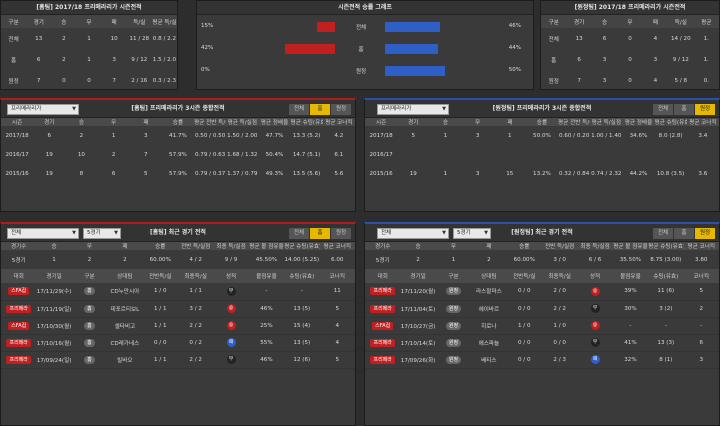 Image resolution: width=720 pixels, height=426 pixels. Describe the element at coordinates (274, 122) in the screenshot. I see `th-cell: 평균 정배율` at that location.